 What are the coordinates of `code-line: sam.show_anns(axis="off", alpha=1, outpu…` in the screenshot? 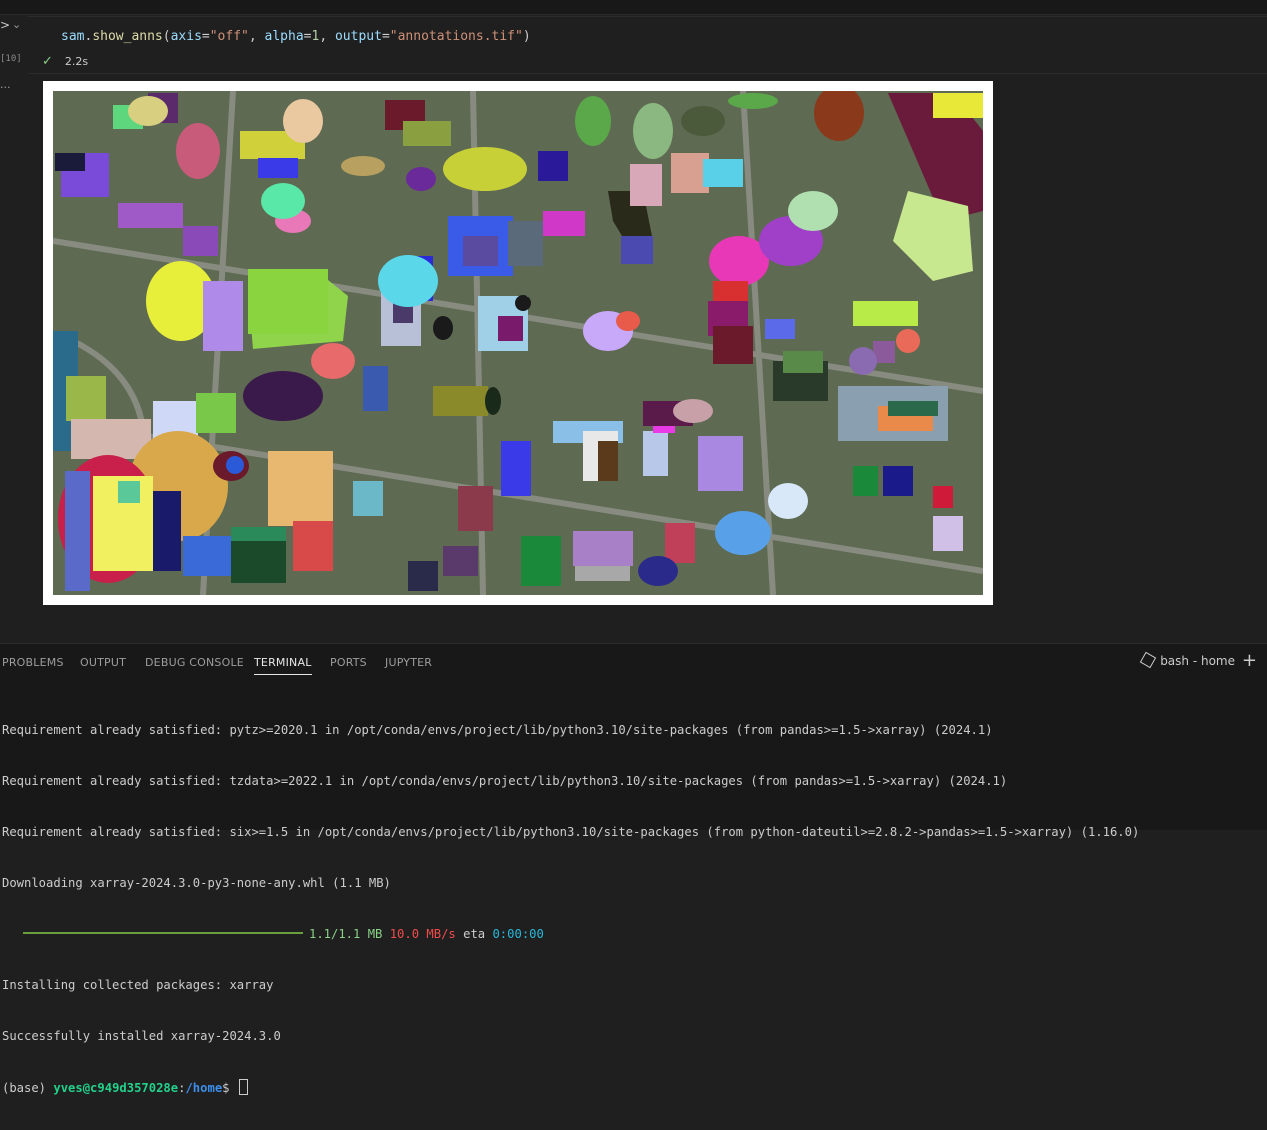 It's located at (296, 36).